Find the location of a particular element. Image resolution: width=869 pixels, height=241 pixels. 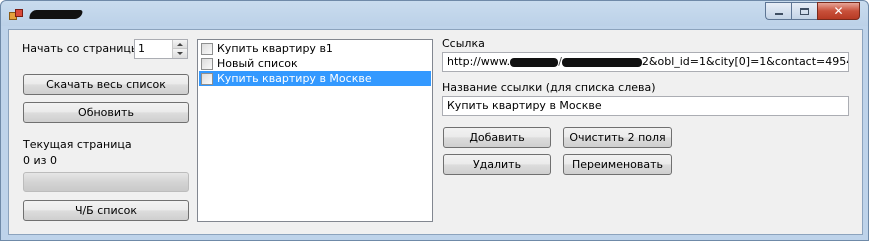

list-item-label: Новый список is located at coordinates (257, 63).